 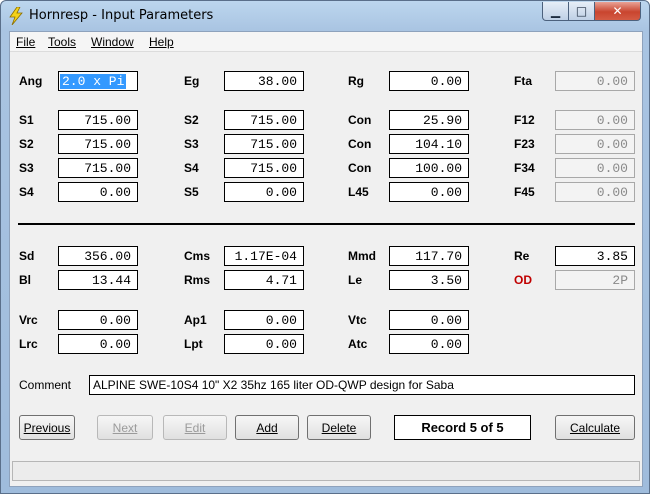 I want to click on menu-tools: Tools, so click(x=62, y=42).